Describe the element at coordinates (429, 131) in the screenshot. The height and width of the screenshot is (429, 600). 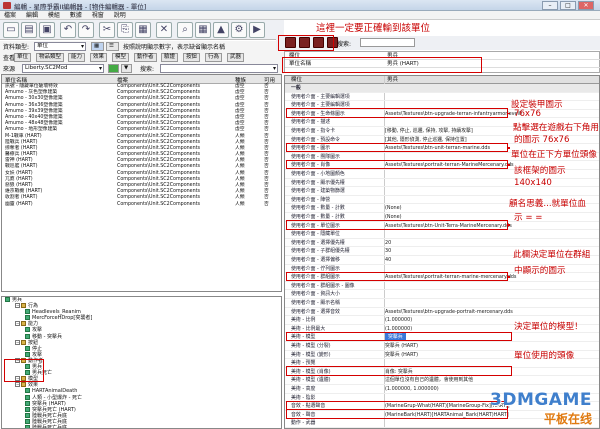
I see `property-value: [移動, 停止, 巡邏, 保持, 攻擊, 持續攻擊]` at that location.